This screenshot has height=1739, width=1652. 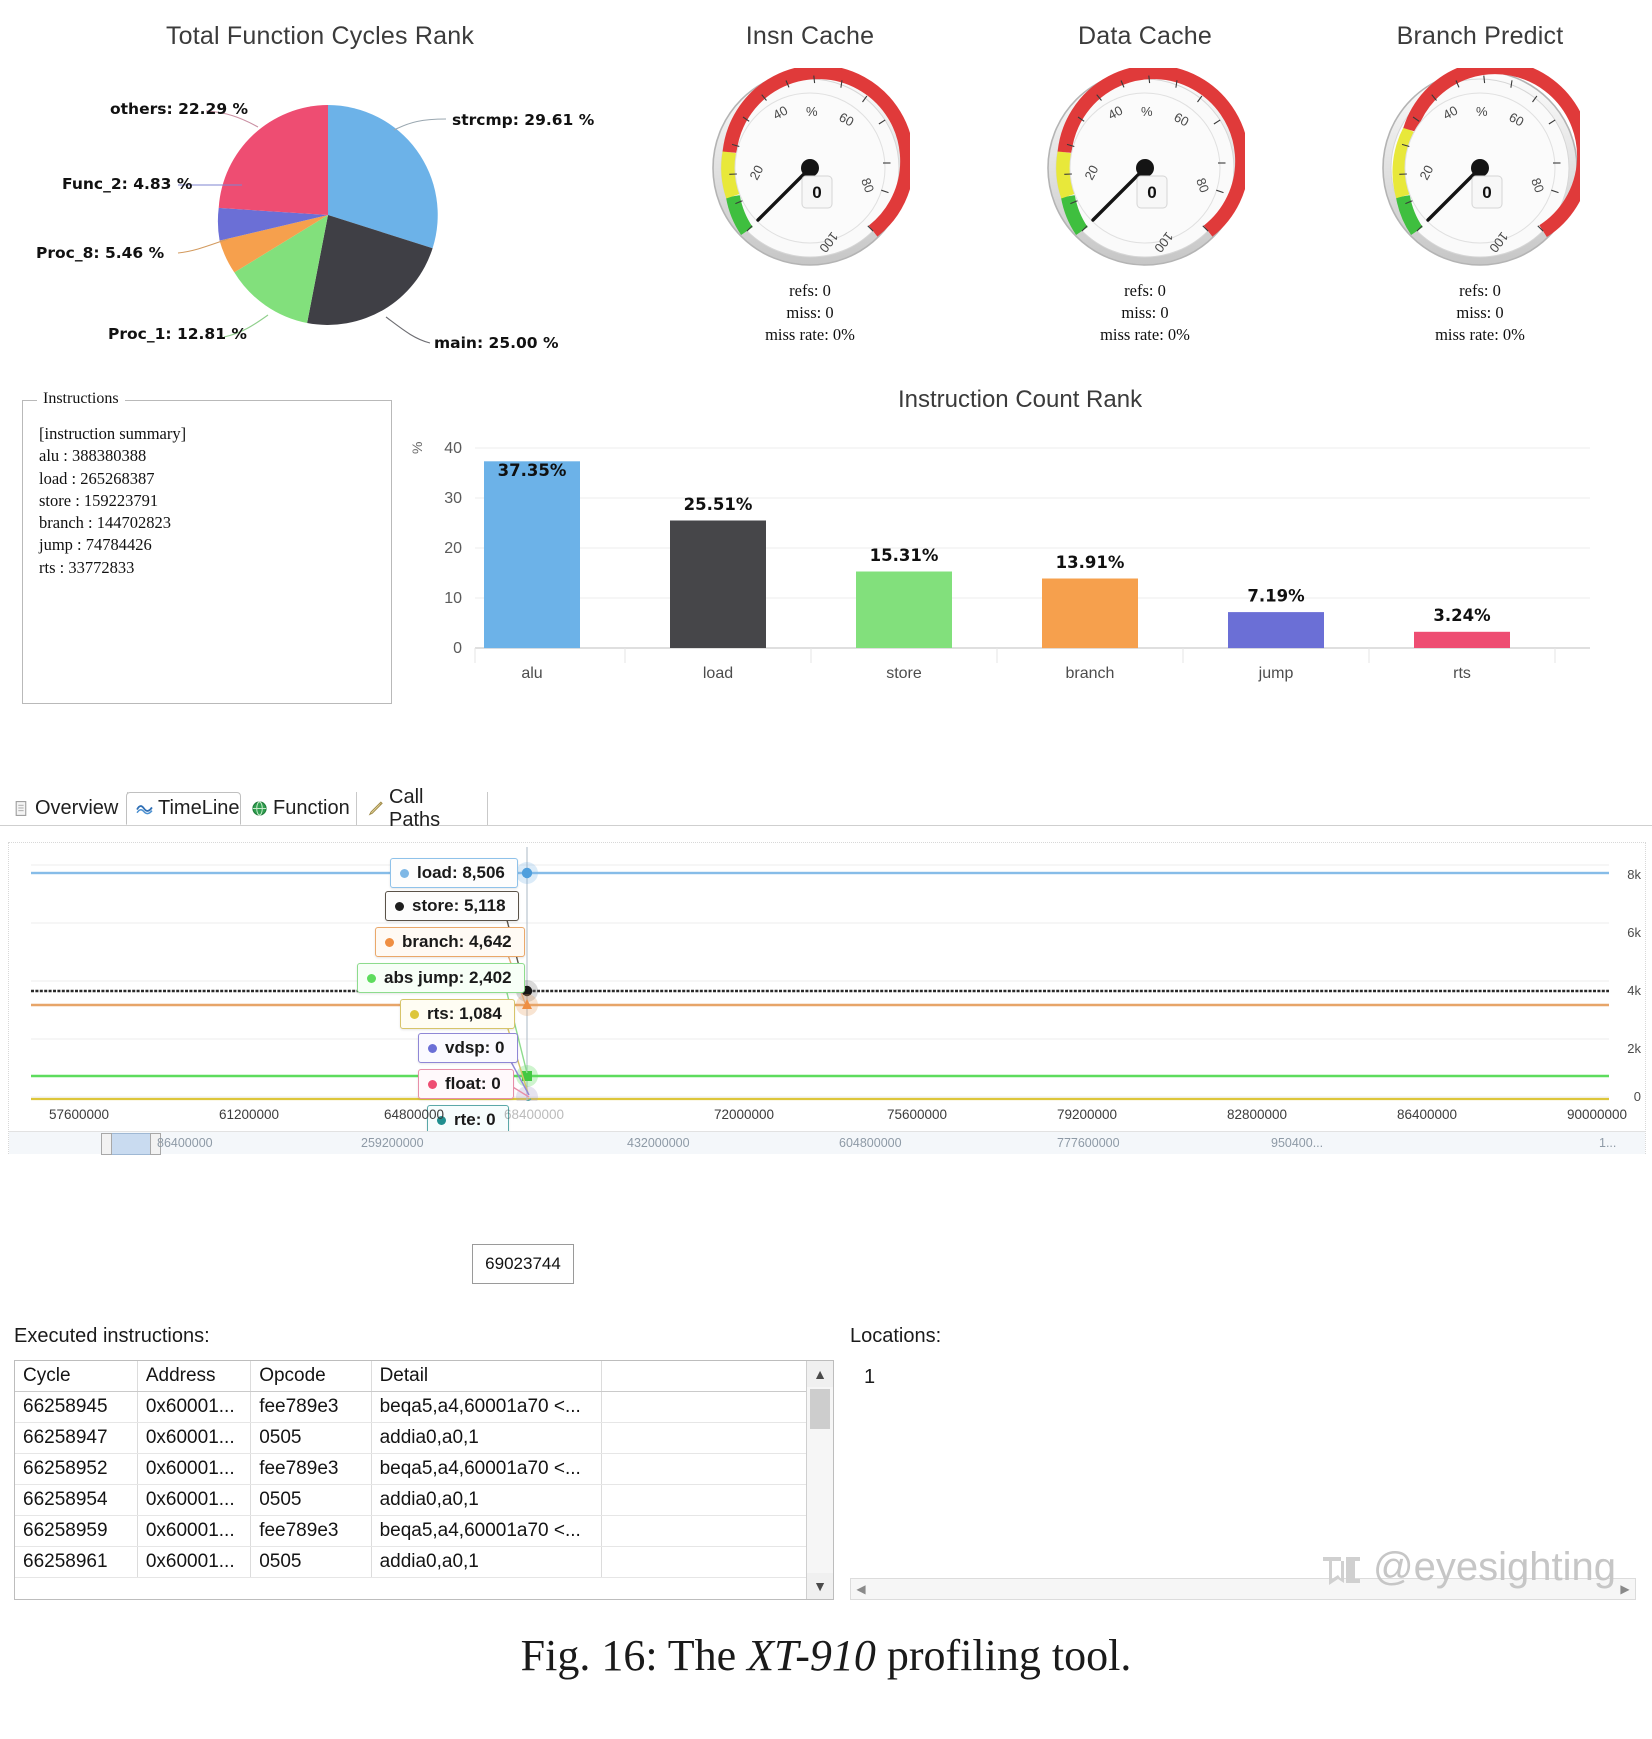 What do you see at coordinates (819, 1480) in the screenshot?
I see `table-vertical-scrollbar: ▲ ▼` at bounding box center [819, 1480].